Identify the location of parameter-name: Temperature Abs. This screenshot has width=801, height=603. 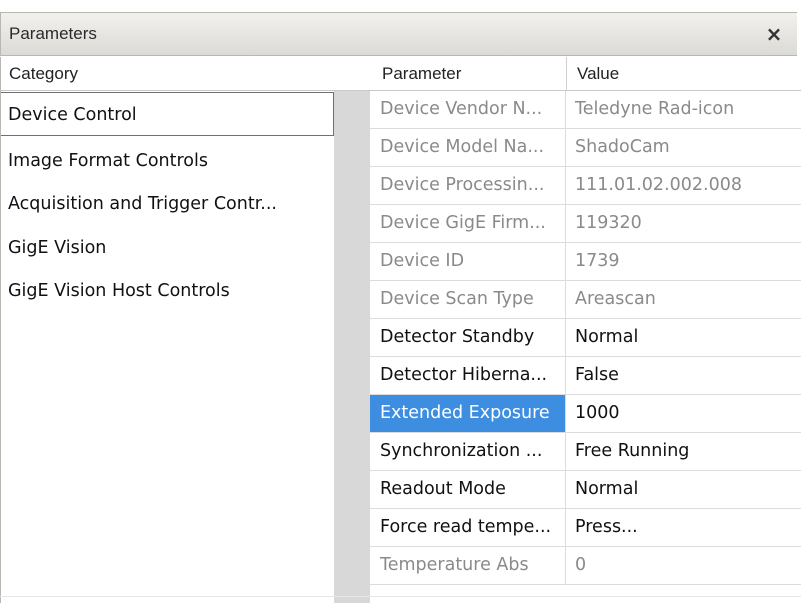
(468, 565).